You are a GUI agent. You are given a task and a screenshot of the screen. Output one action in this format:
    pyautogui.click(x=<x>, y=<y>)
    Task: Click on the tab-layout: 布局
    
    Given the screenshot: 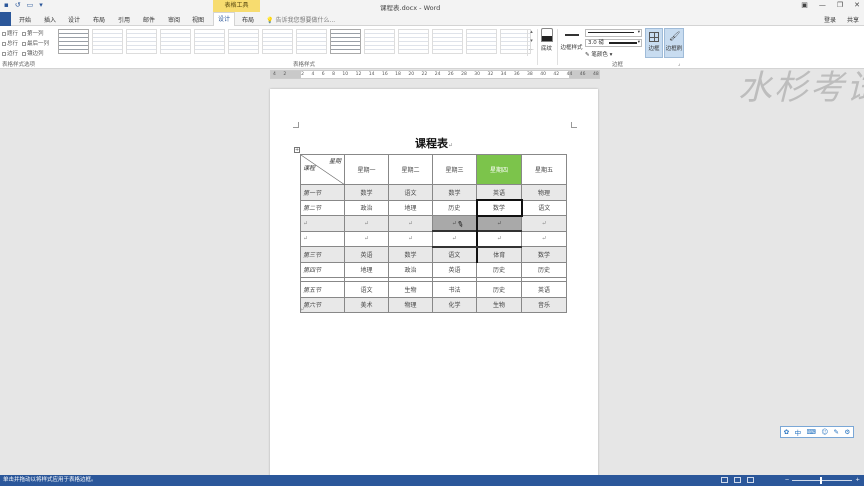 What is the action you would take?
    pyautogui.click(x=99, y=19)
    